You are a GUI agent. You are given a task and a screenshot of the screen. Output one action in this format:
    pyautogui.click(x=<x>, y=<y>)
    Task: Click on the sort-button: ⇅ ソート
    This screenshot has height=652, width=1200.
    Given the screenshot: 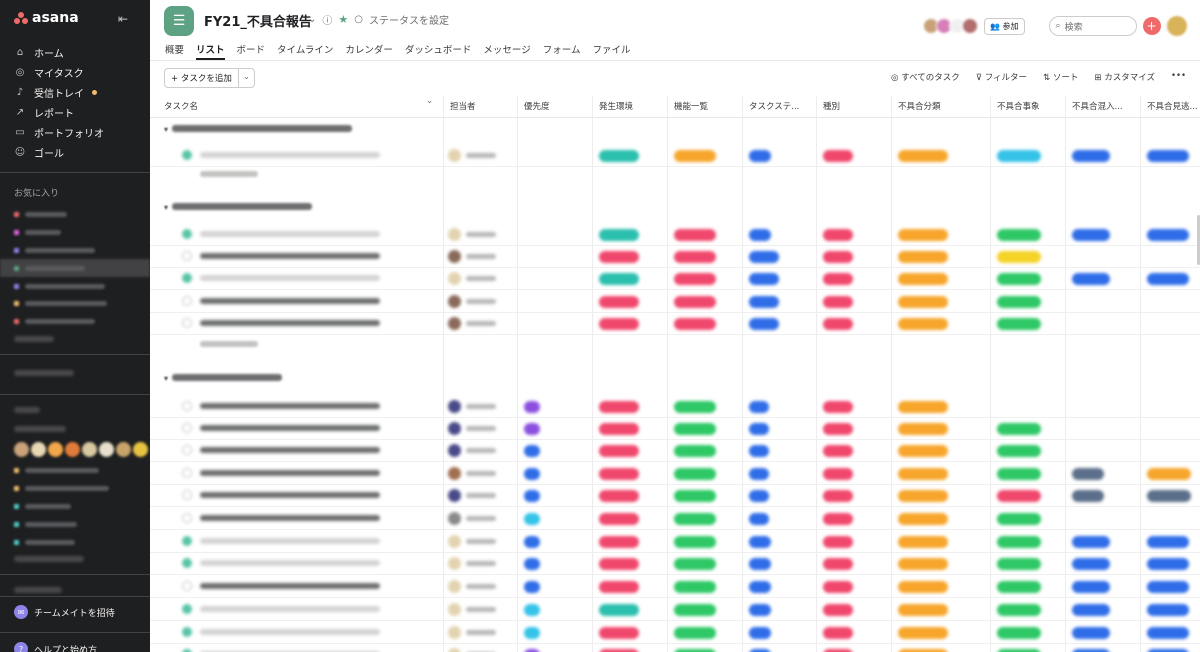 What is the action you would take?
    pyautogui.click(x=1060, y=77)
    